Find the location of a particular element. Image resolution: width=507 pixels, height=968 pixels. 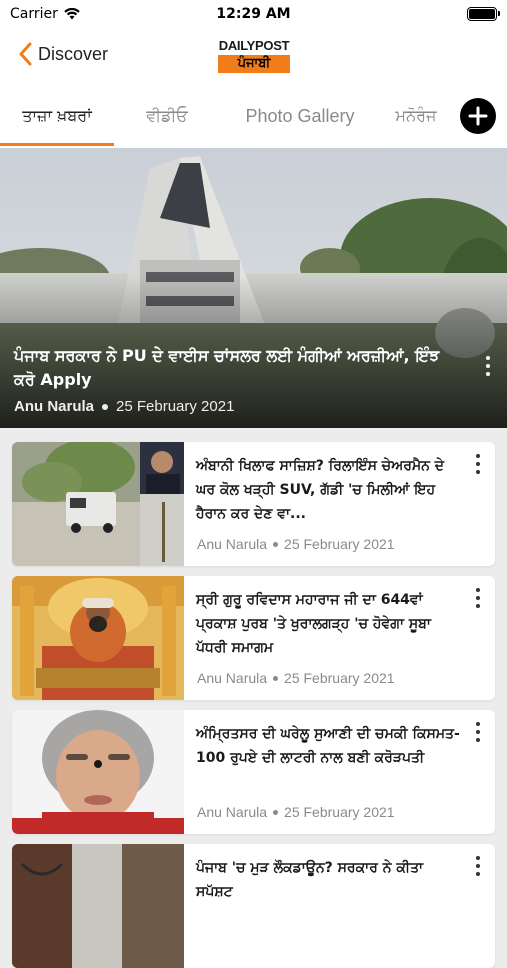

nav-bar: Discover DAILYPOST ਪੰਜਾਬੀ is located at coordinates (253, 56).